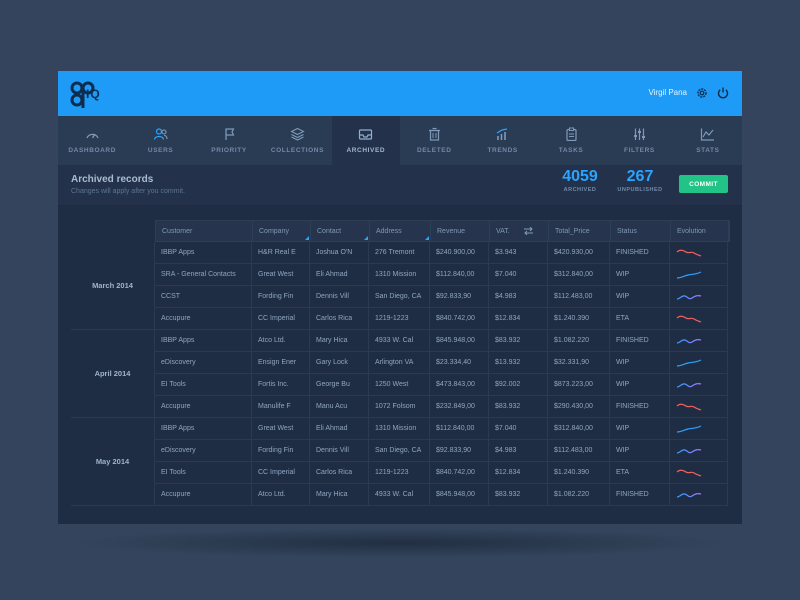 The height and width of the screenshot is (600, 800). What do you see at coordinates (723, 93) in the screenshot?
I see `power-icon` at bounding box center [723, 93].